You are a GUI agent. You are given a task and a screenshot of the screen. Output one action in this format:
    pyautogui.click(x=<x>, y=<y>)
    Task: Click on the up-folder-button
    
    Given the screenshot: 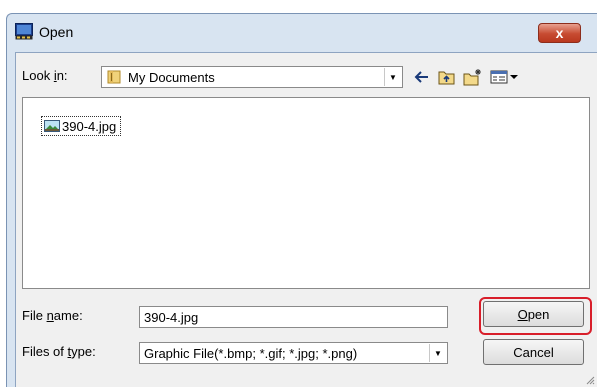 What is the action you would take?
    pyautogui.click(x=447, y=77)
    